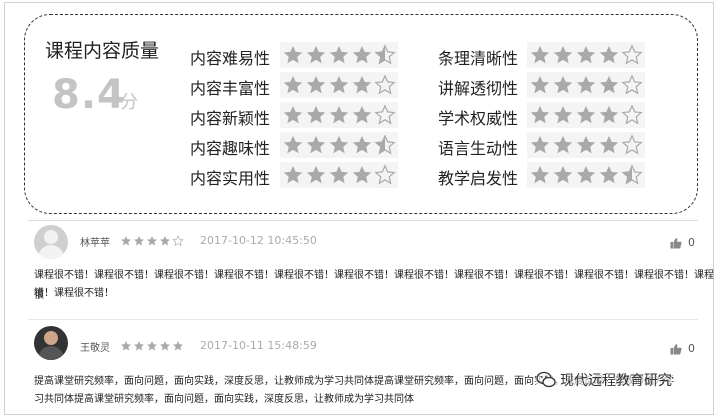 The height and width of the screenshot is (419, 718). What do you see at coordinates (95, 346) in the screenshot?
I see `review-username: 王敬灵` at bounding box center [95, 346].